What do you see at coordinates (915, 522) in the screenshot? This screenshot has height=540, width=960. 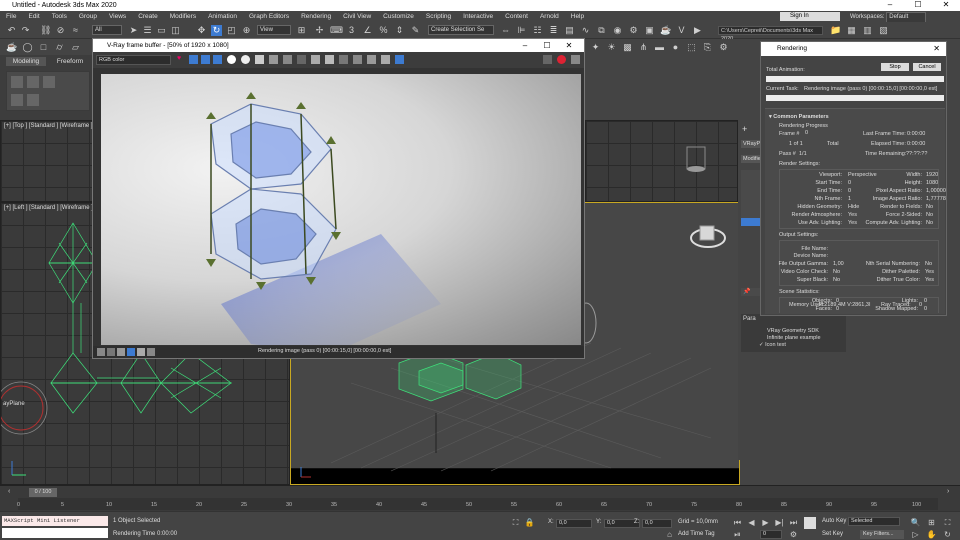 I see `zoom-icon: 🔍` at bounding box center [915, 522].